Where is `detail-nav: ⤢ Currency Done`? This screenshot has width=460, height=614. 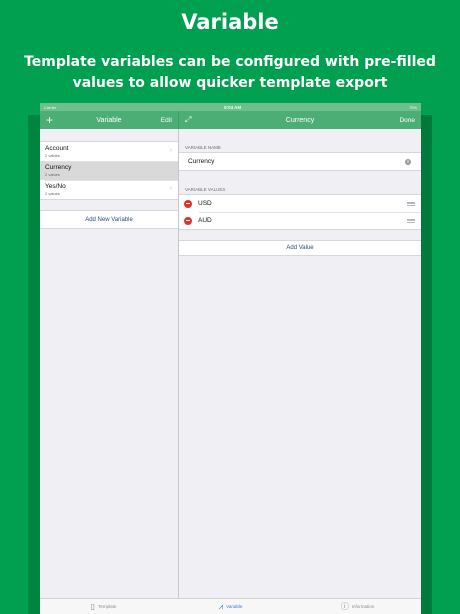
detail-nav: ⤢ Currency Done is located at coordinates (300, 120).